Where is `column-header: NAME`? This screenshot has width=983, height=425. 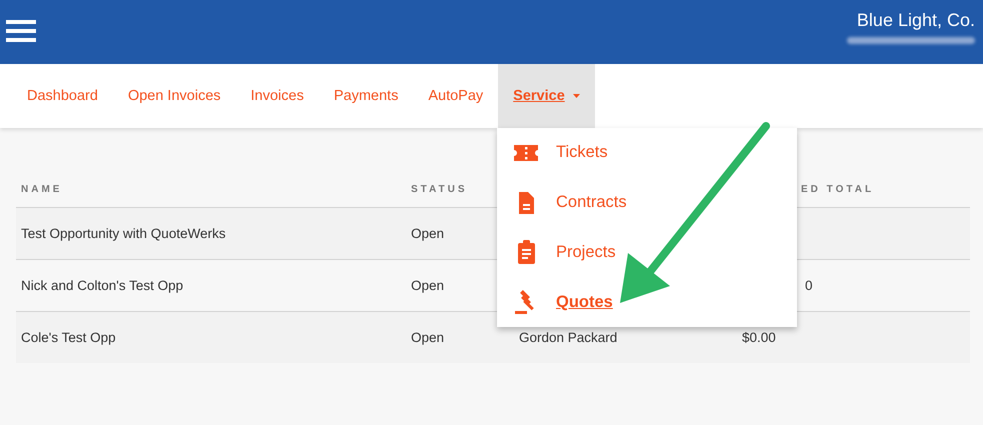 column-header: NAME is located at coordinates (41, 189).